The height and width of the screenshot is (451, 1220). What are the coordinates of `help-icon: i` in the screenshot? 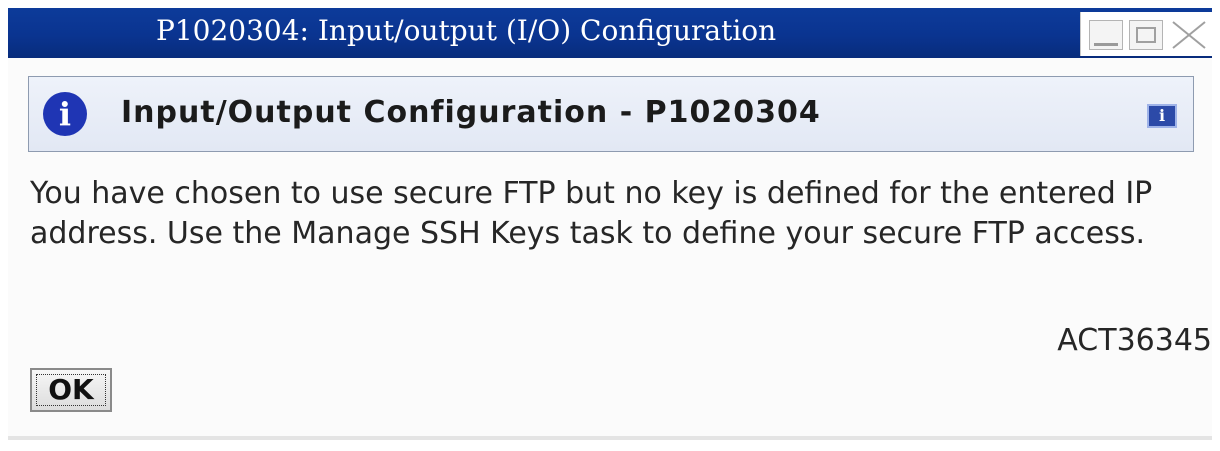 It's located at (1162, 116).